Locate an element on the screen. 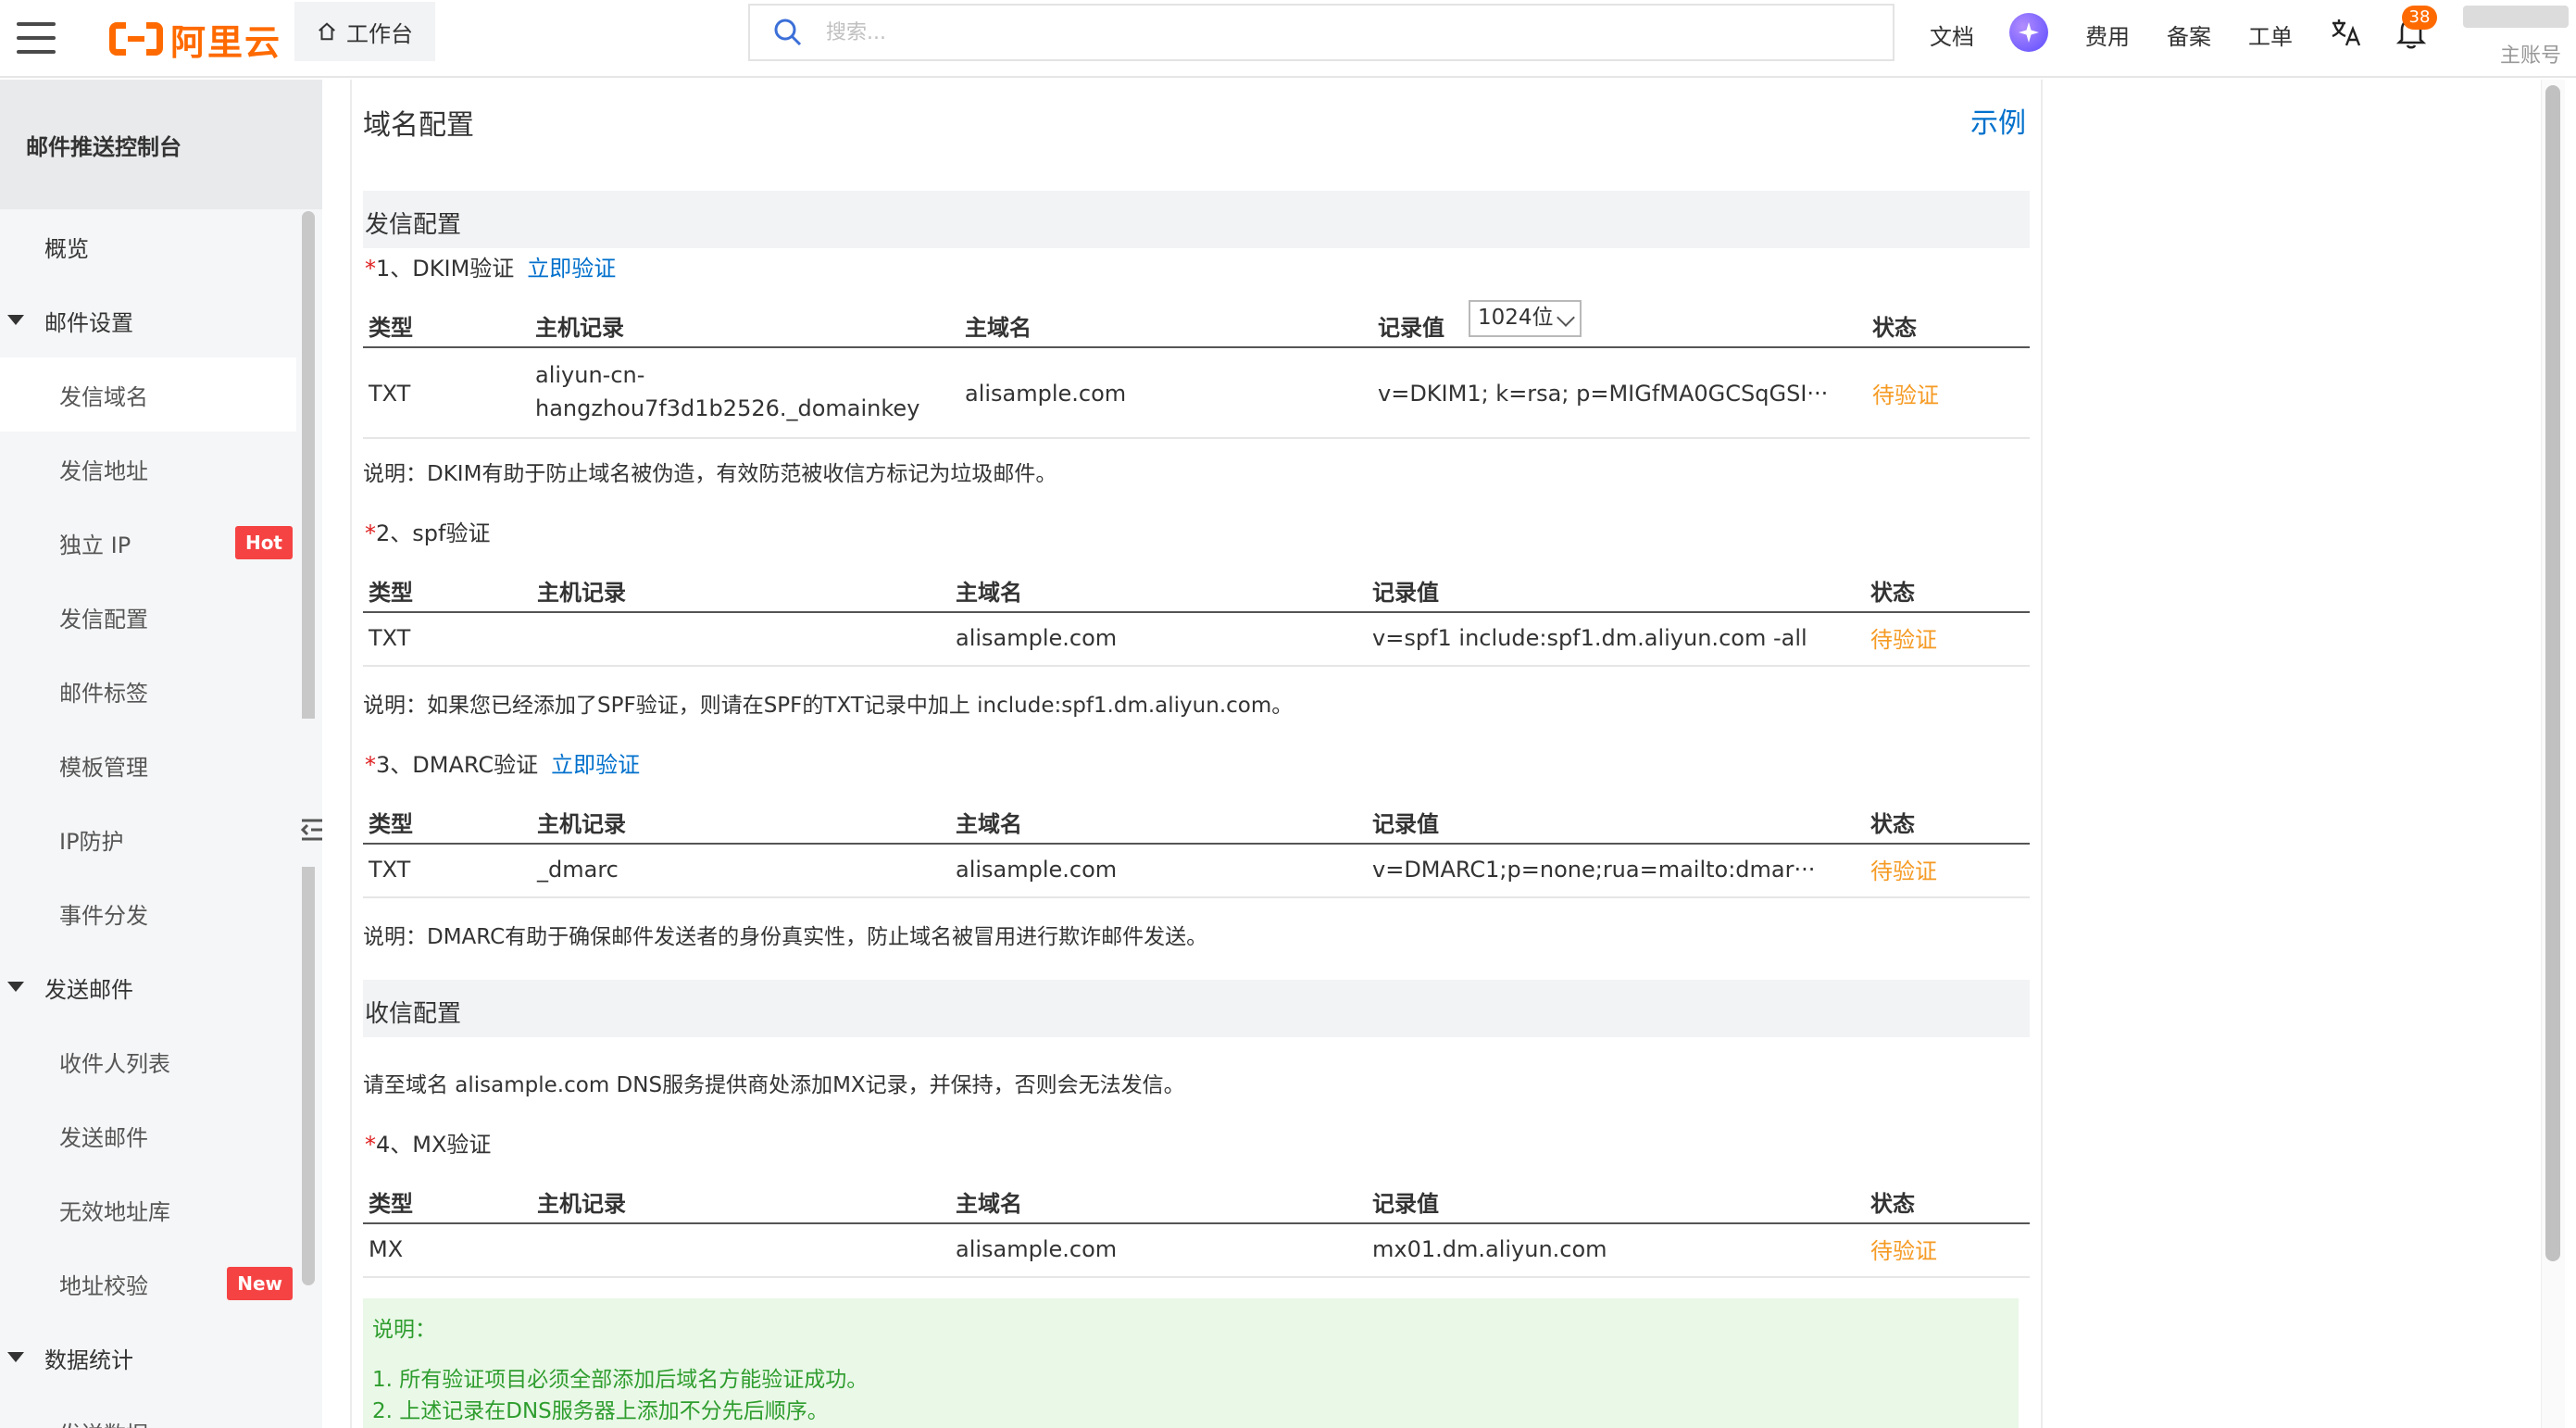 The height and width of the screenshot is (1428, 2576). sidebar-group-send-mail: 发送邮件 is located at coordinates (148, 987).